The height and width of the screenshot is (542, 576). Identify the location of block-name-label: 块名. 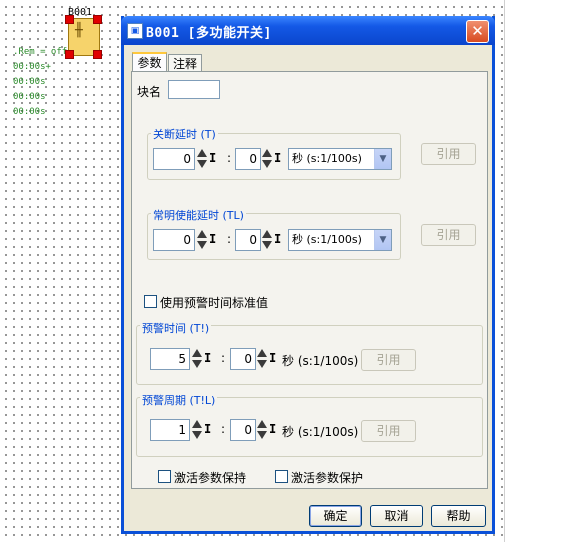
(149, 92).